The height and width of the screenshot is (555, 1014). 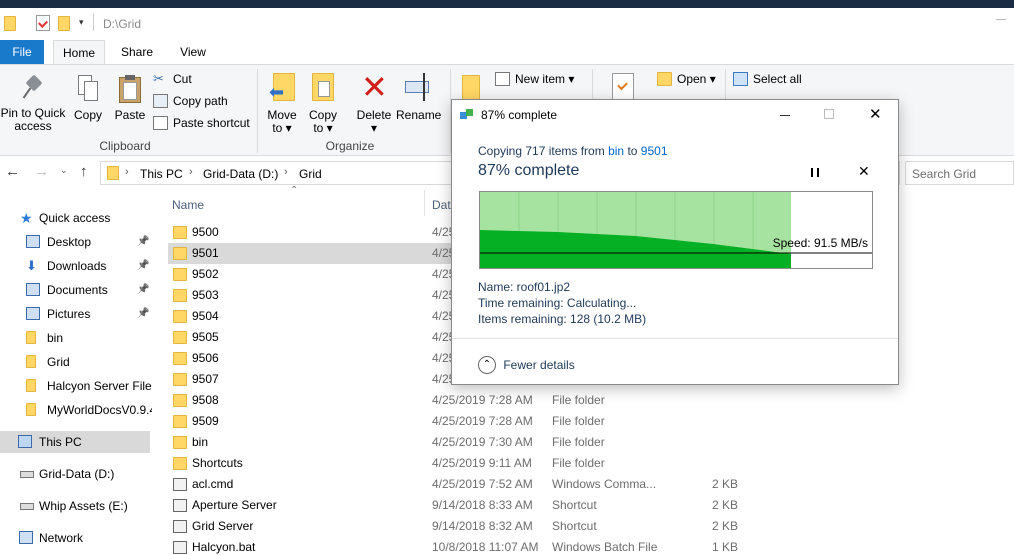 I want to click on paste-button: Paste, so click(x=130, y=98).